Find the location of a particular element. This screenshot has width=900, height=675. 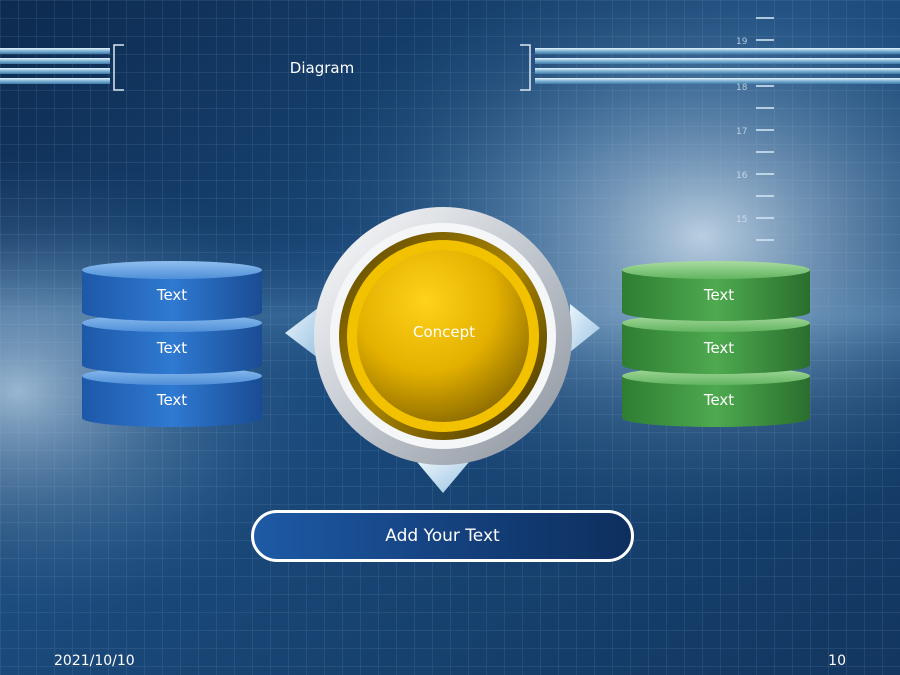

right-stack-label-2: Text is located at coordinates (719, 348).